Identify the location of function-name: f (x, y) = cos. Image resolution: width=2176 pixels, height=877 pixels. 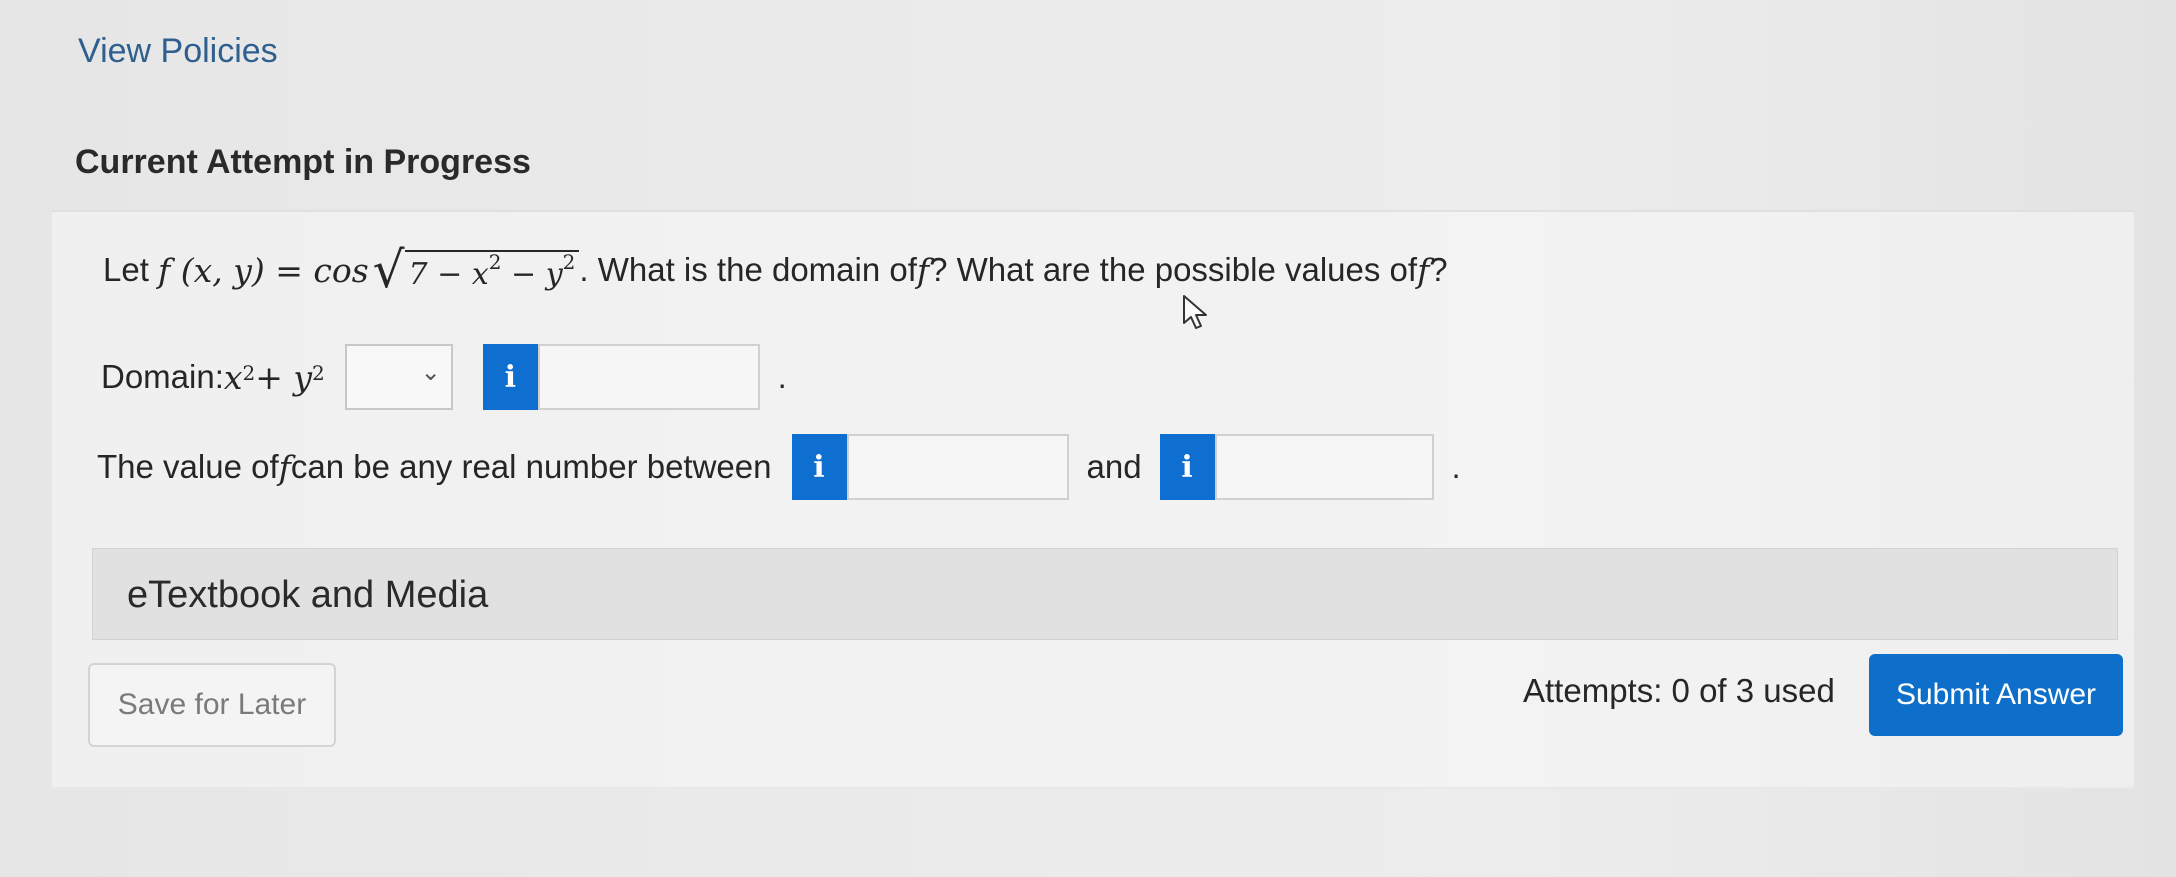
(263, 270).